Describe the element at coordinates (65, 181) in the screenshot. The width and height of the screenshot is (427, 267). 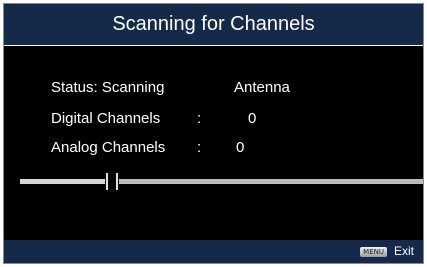
I see `scan-progress-fill` at that location.